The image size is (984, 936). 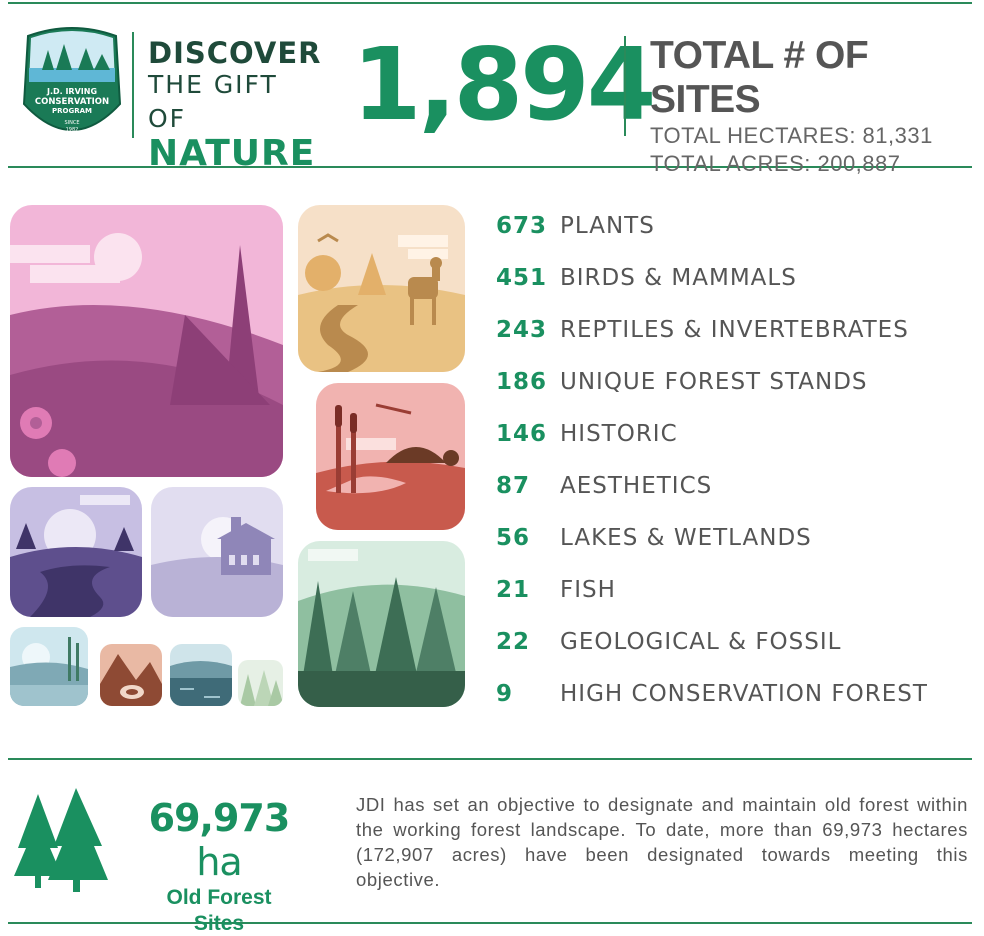 I want to click on old-forest-trees-icon, so click(x=62, y=840).